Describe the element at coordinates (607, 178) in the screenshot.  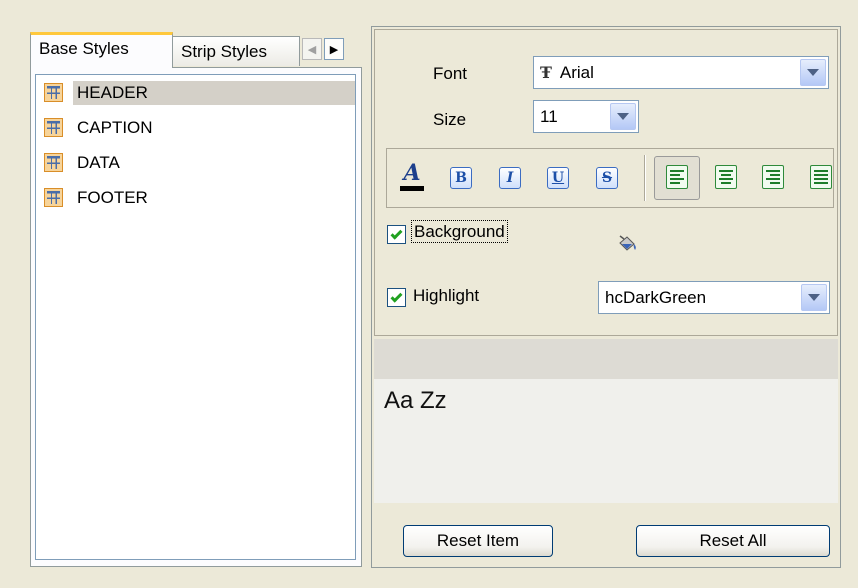
I see `strikeout-button: S` at that location.